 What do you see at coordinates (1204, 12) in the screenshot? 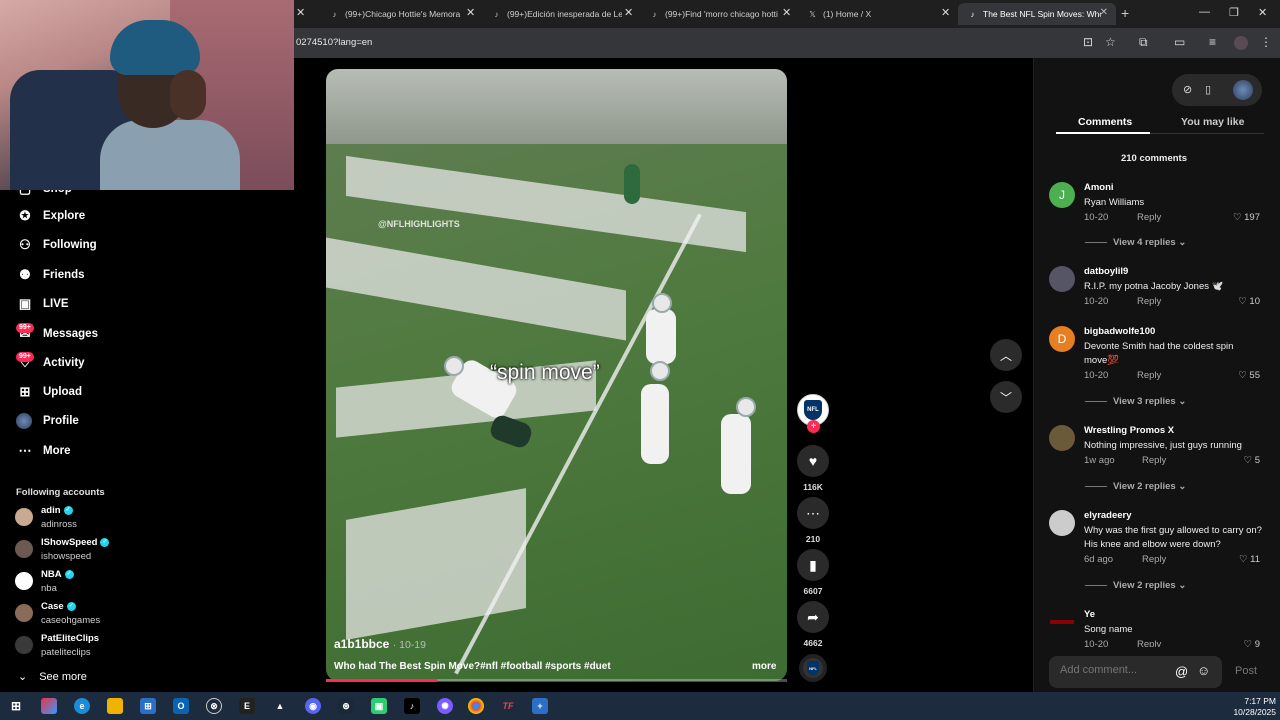
I see `minimize-button: —` at bounding box center [1204, 12].